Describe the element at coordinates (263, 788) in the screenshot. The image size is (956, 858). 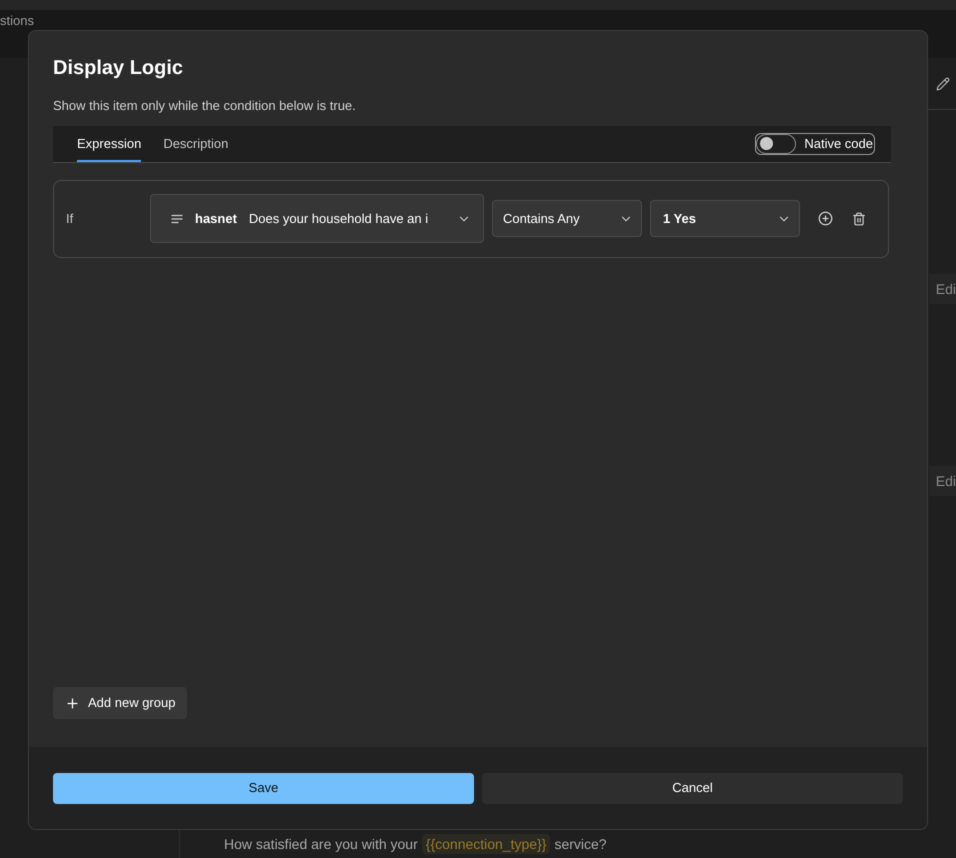
I see `save-button: Save` at that location.